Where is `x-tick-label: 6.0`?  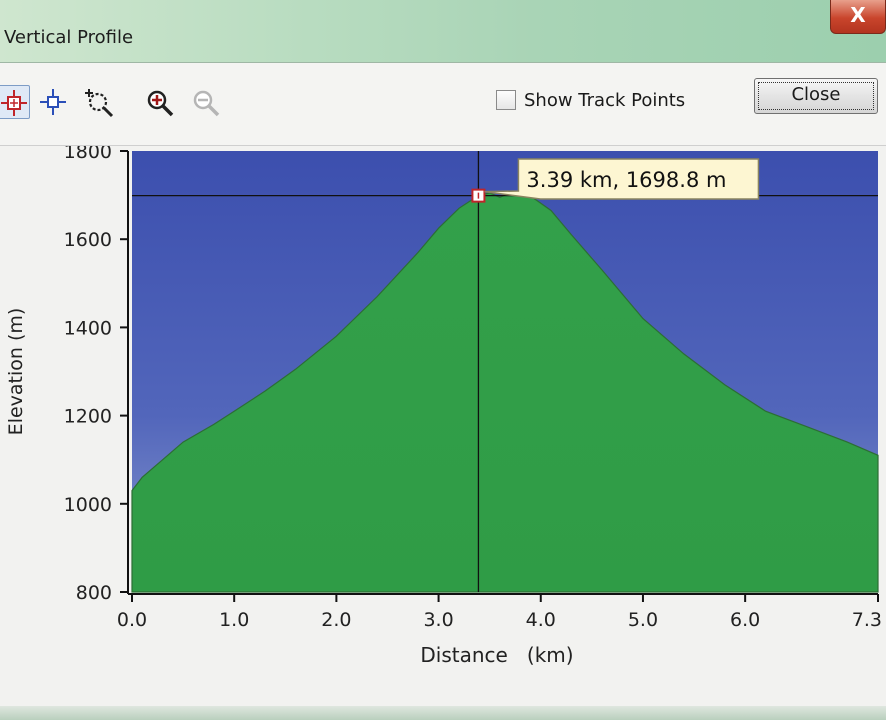
x-tick-label: 6.0 is located at coordinates (745, 620).